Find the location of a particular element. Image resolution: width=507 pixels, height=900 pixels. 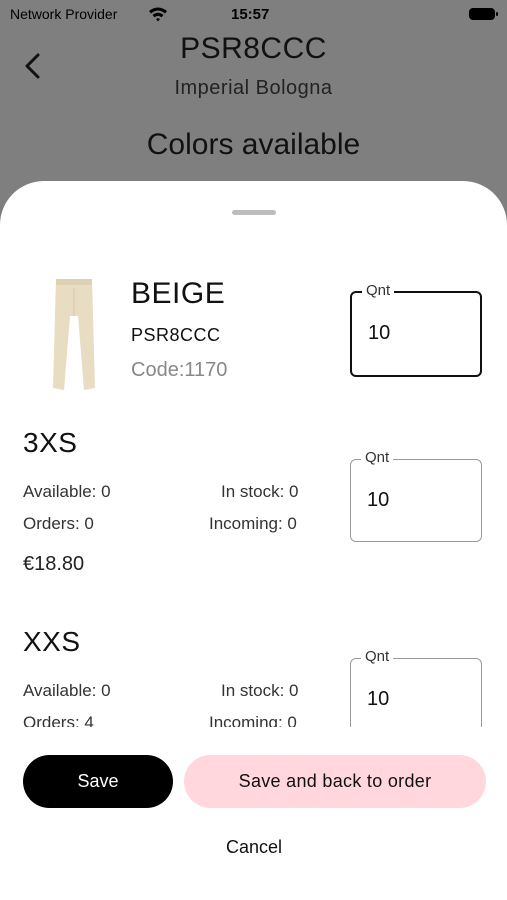

save-and-back-button: Save and back to order is located at coordinates (335, 781).